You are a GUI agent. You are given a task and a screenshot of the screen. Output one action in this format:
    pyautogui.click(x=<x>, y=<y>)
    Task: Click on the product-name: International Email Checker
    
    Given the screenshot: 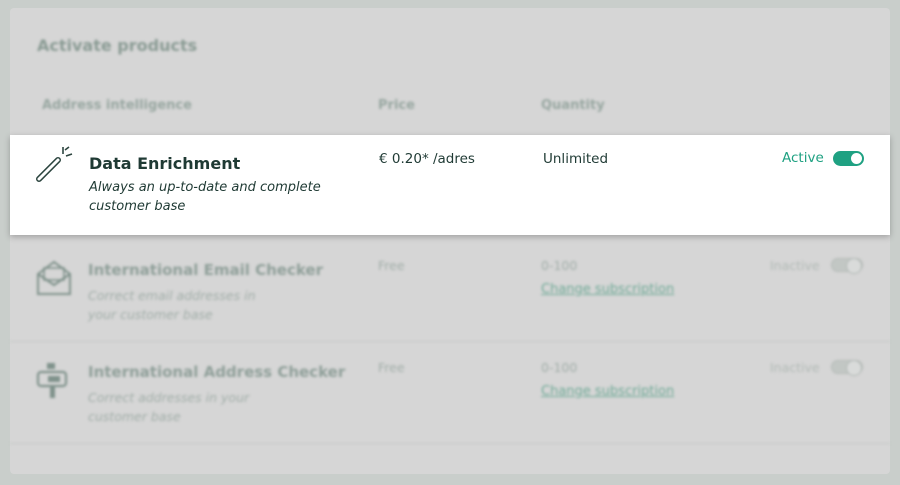 What is the action you would take?
    pyautogui.click(x=205, y=270)
    